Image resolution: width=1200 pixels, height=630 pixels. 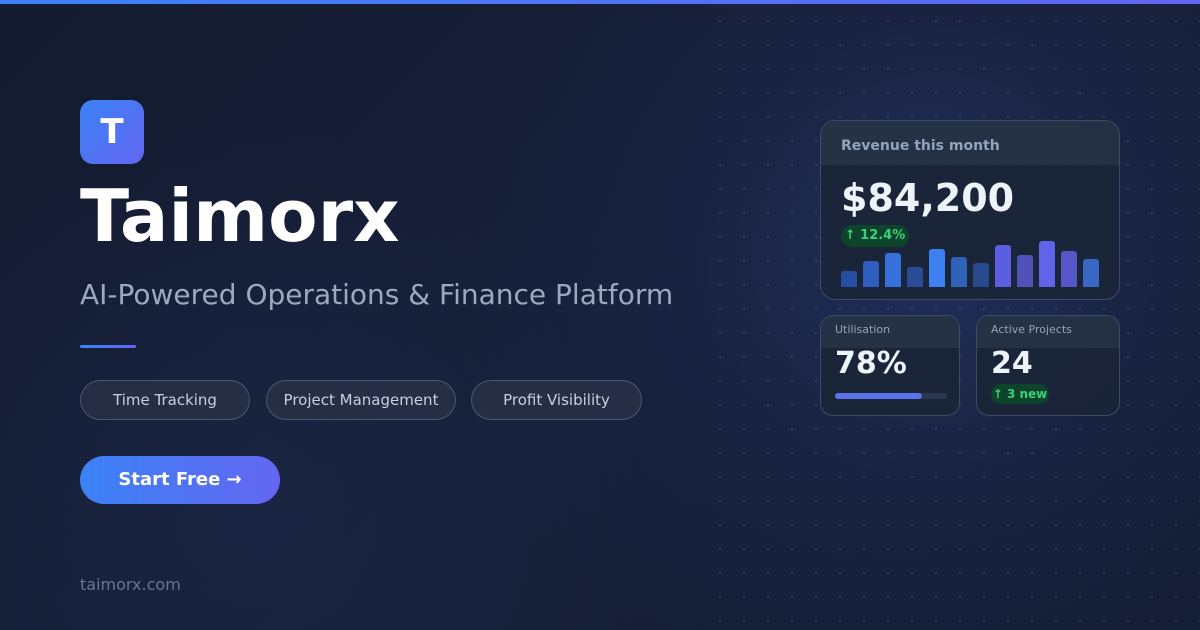 I want to click on start-free-button: Start Free →, so click(x=180, y=480).